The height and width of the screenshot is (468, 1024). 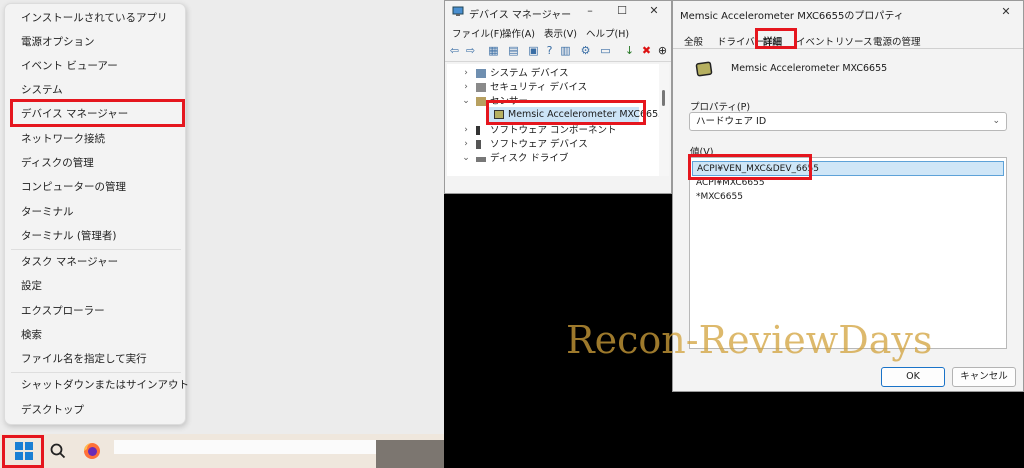 I want to click on menu-item-disk-management: ディスクの管理, so click(x=96, y=163).